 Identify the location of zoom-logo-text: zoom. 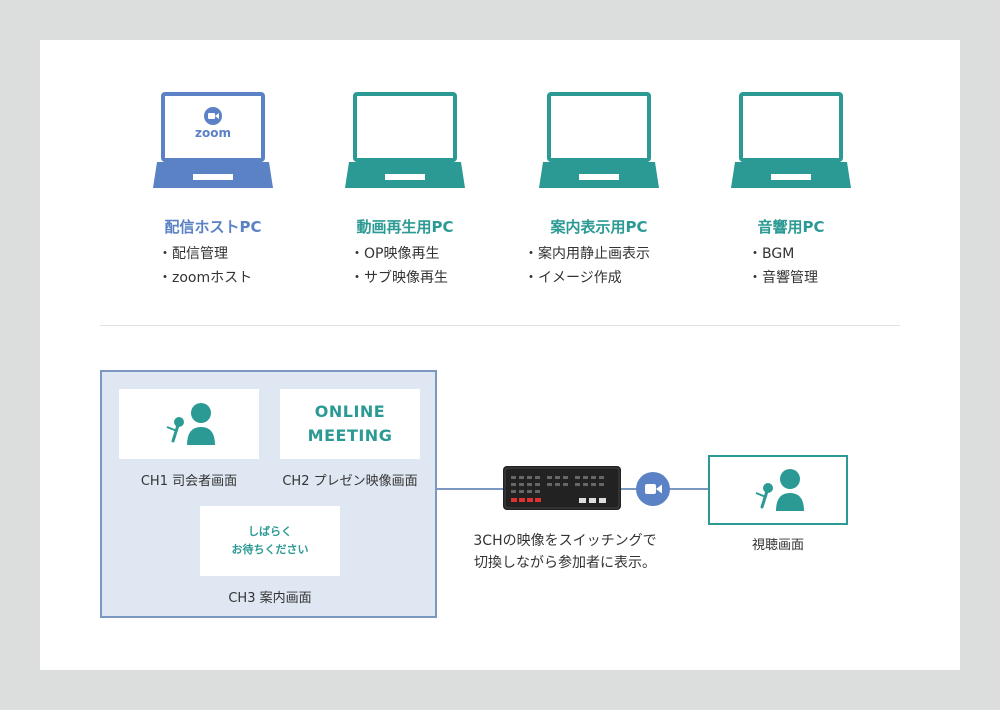
(213, 133).